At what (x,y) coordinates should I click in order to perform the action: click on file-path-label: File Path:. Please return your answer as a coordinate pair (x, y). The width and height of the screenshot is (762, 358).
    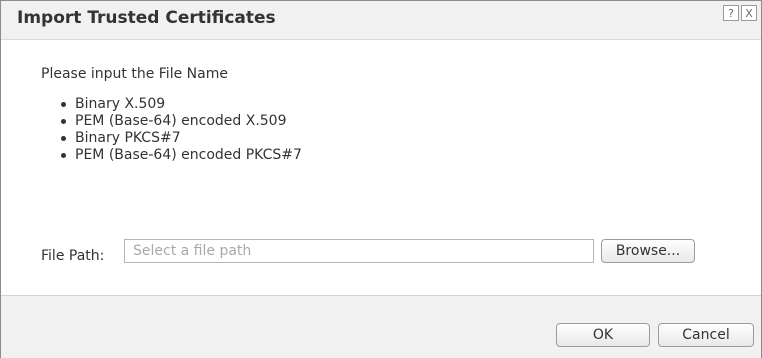
    Looking at the image, I should click on (73, 256).